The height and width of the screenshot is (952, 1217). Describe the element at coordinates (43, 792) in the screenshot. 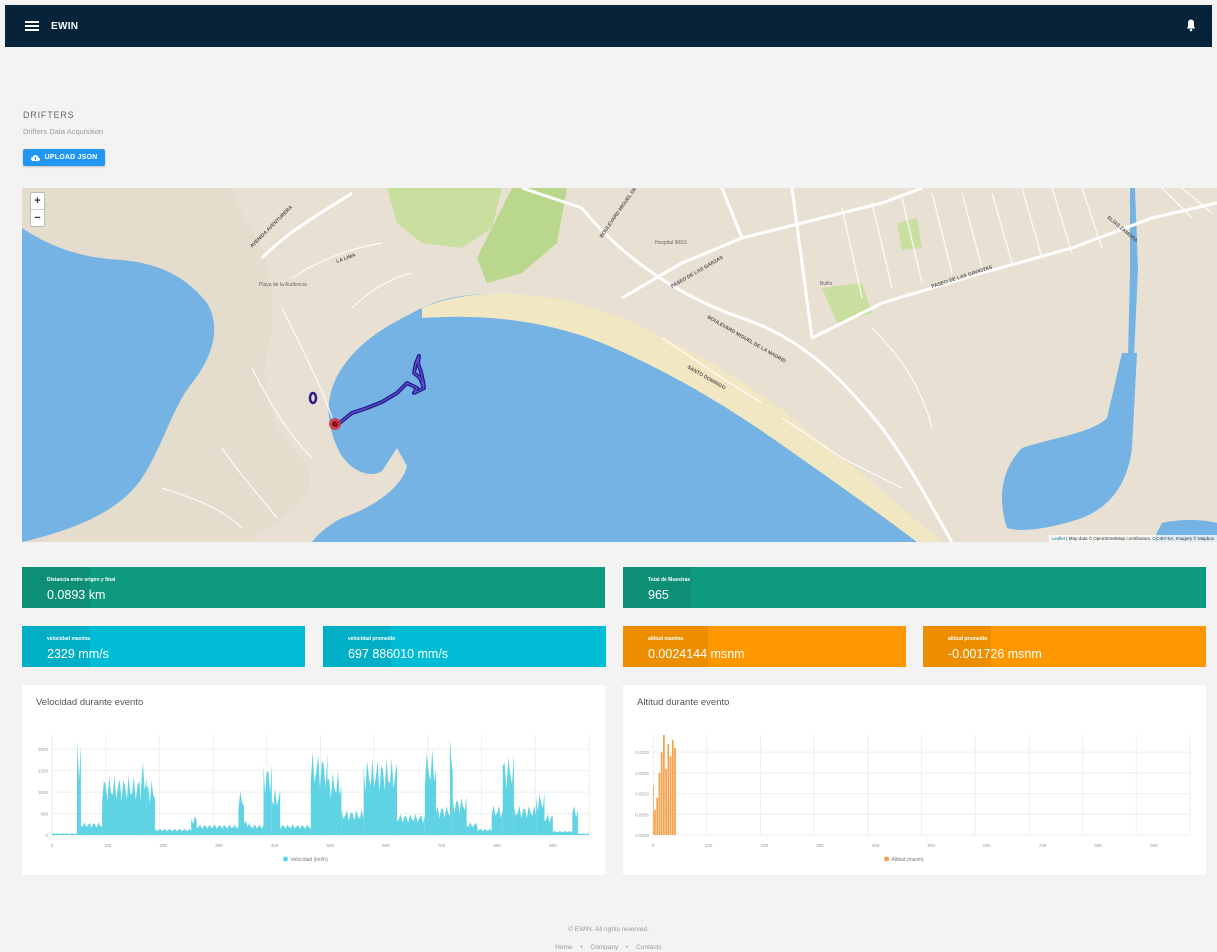

I see `velocity-y-tick-label: 1000` at that location.